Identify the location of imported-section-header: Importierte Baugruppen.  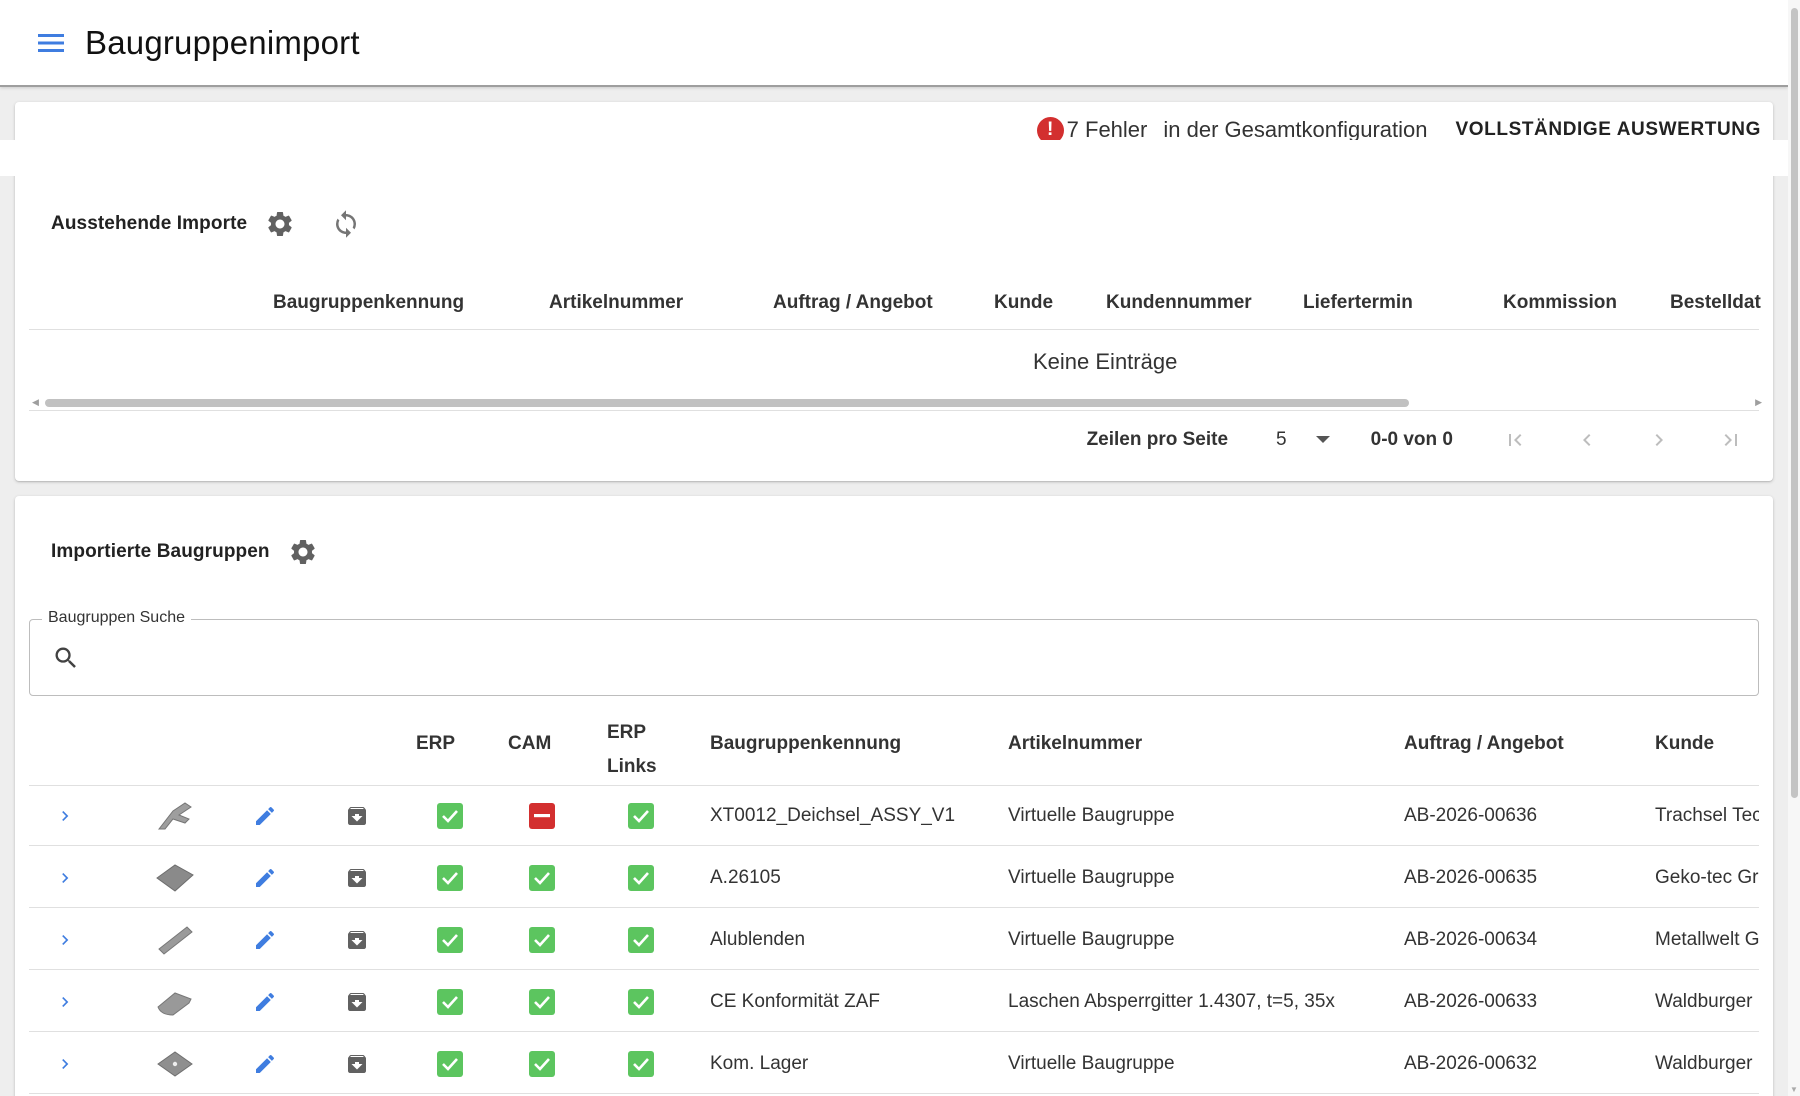
(184, 552).